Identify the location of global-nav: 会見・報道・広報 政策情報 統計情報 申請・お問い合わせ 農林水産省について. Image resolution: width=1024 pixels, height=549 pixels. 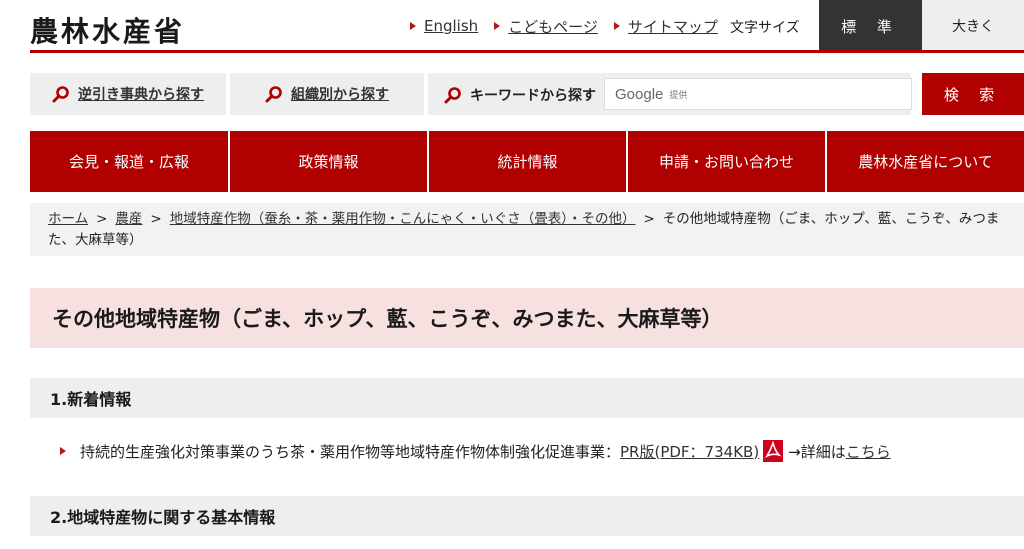
(527, 161).